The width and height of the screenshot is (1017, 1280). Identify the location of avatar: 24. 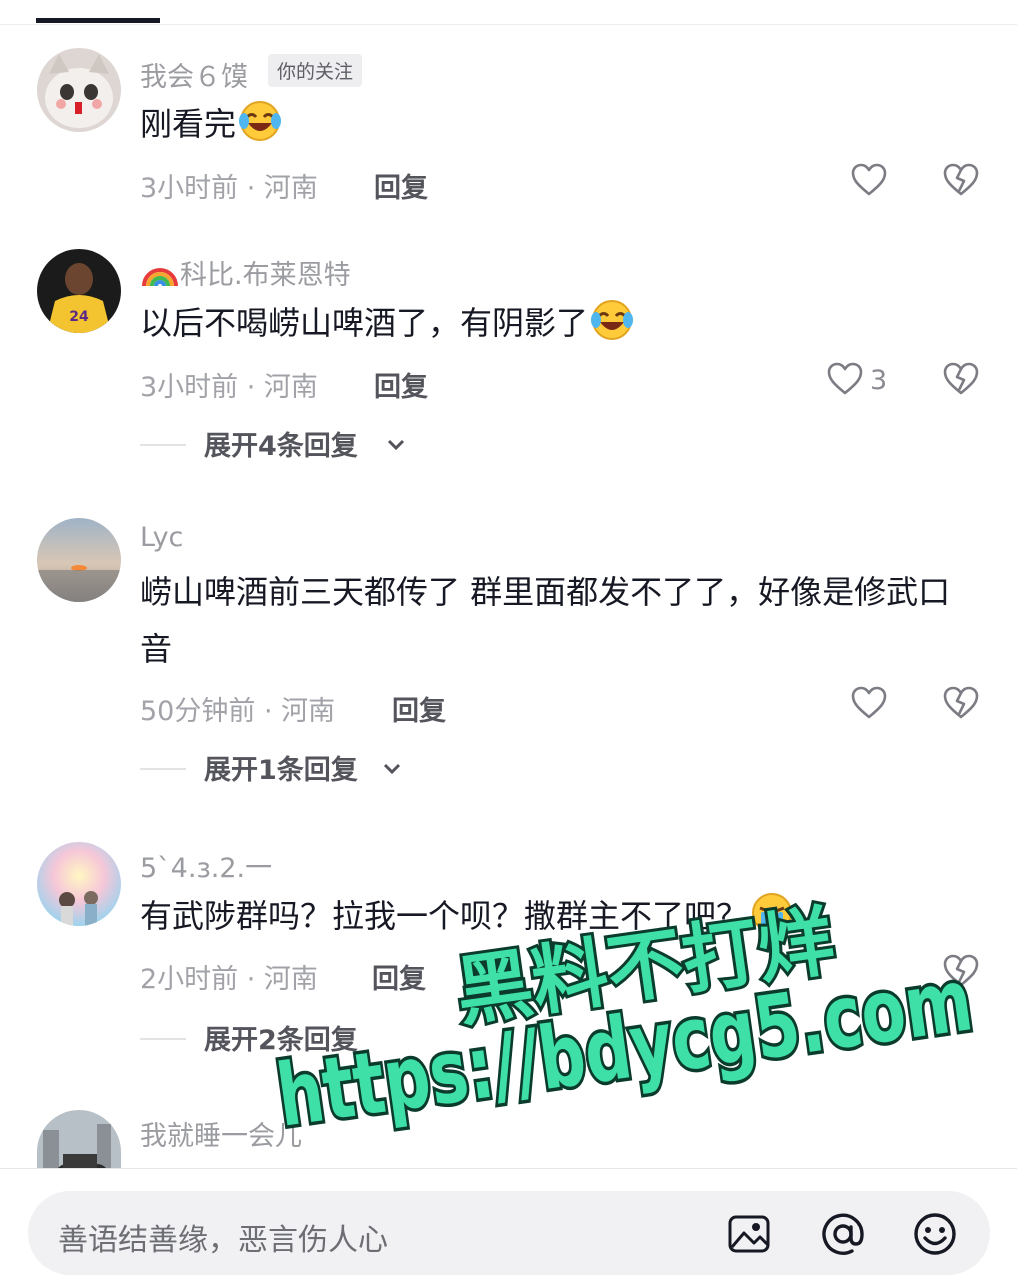
(79, 291).